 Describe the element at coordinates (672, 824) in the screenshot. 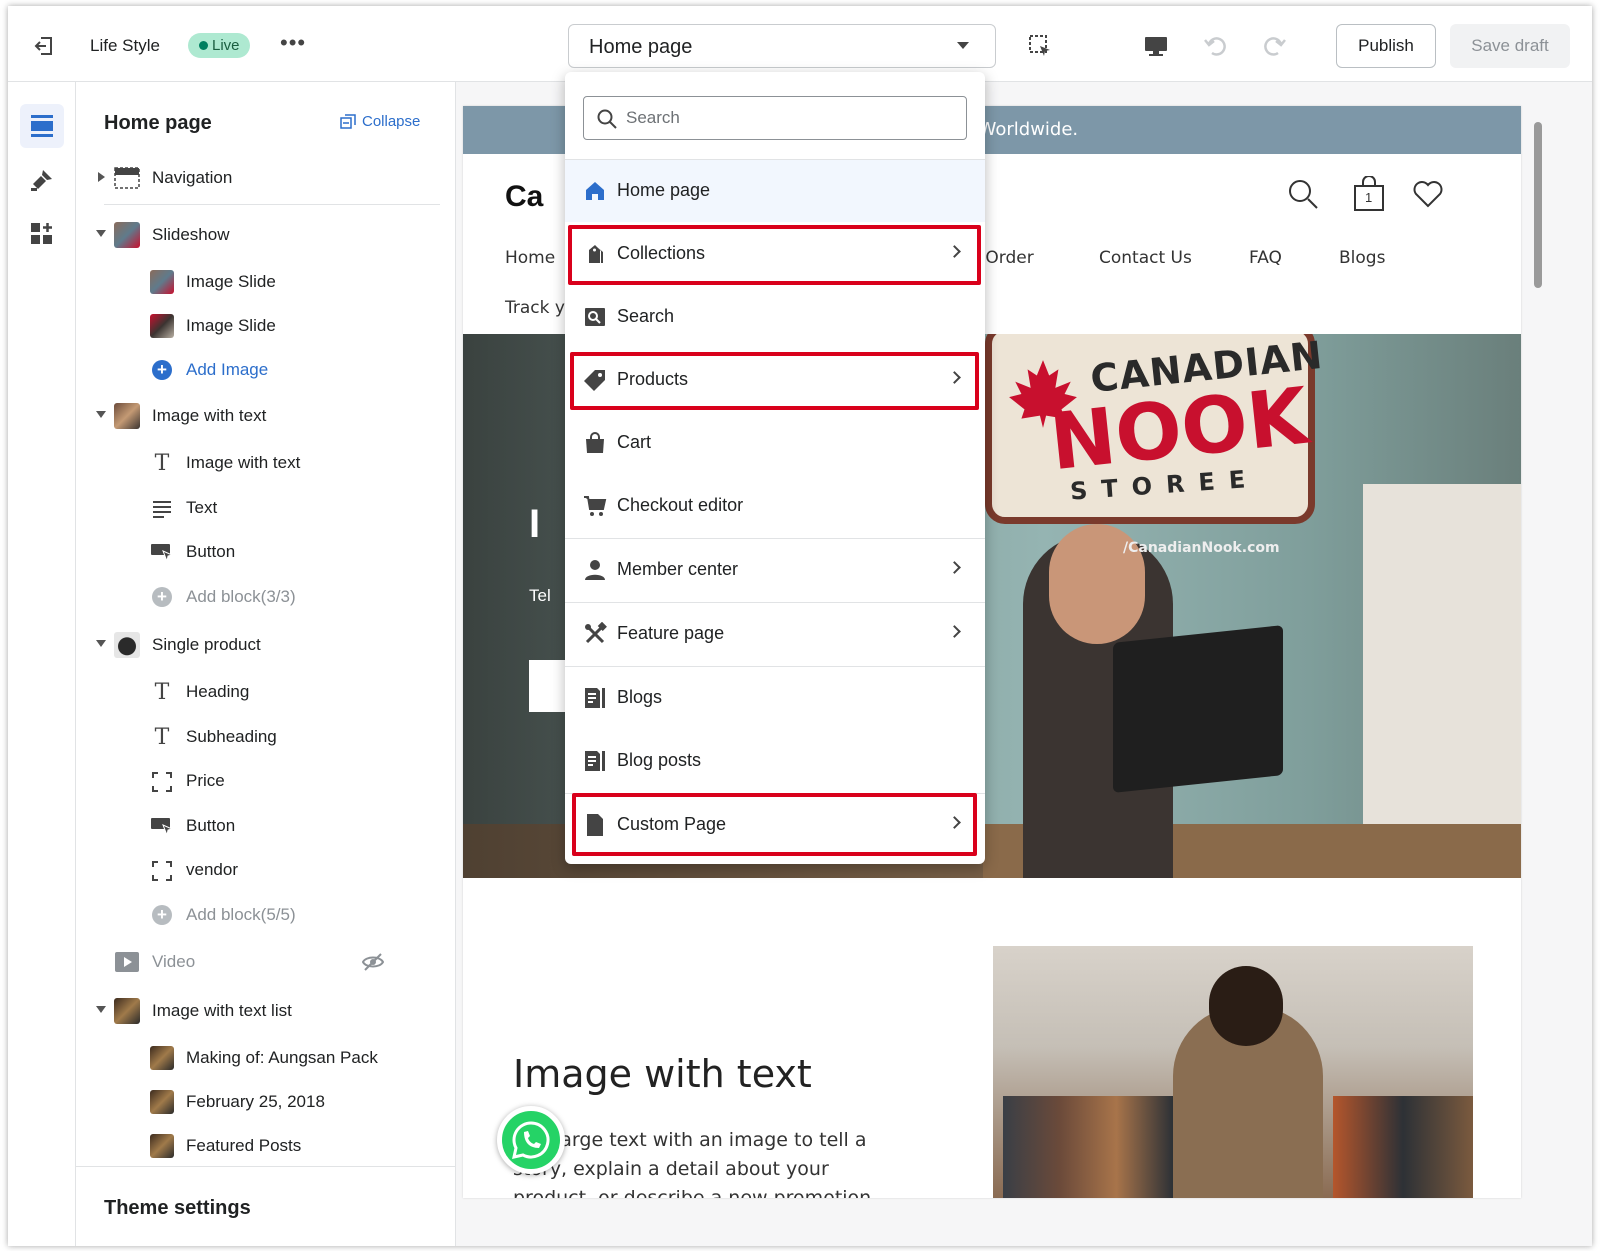

I see `menu-item-label: Custom Page` at that location.